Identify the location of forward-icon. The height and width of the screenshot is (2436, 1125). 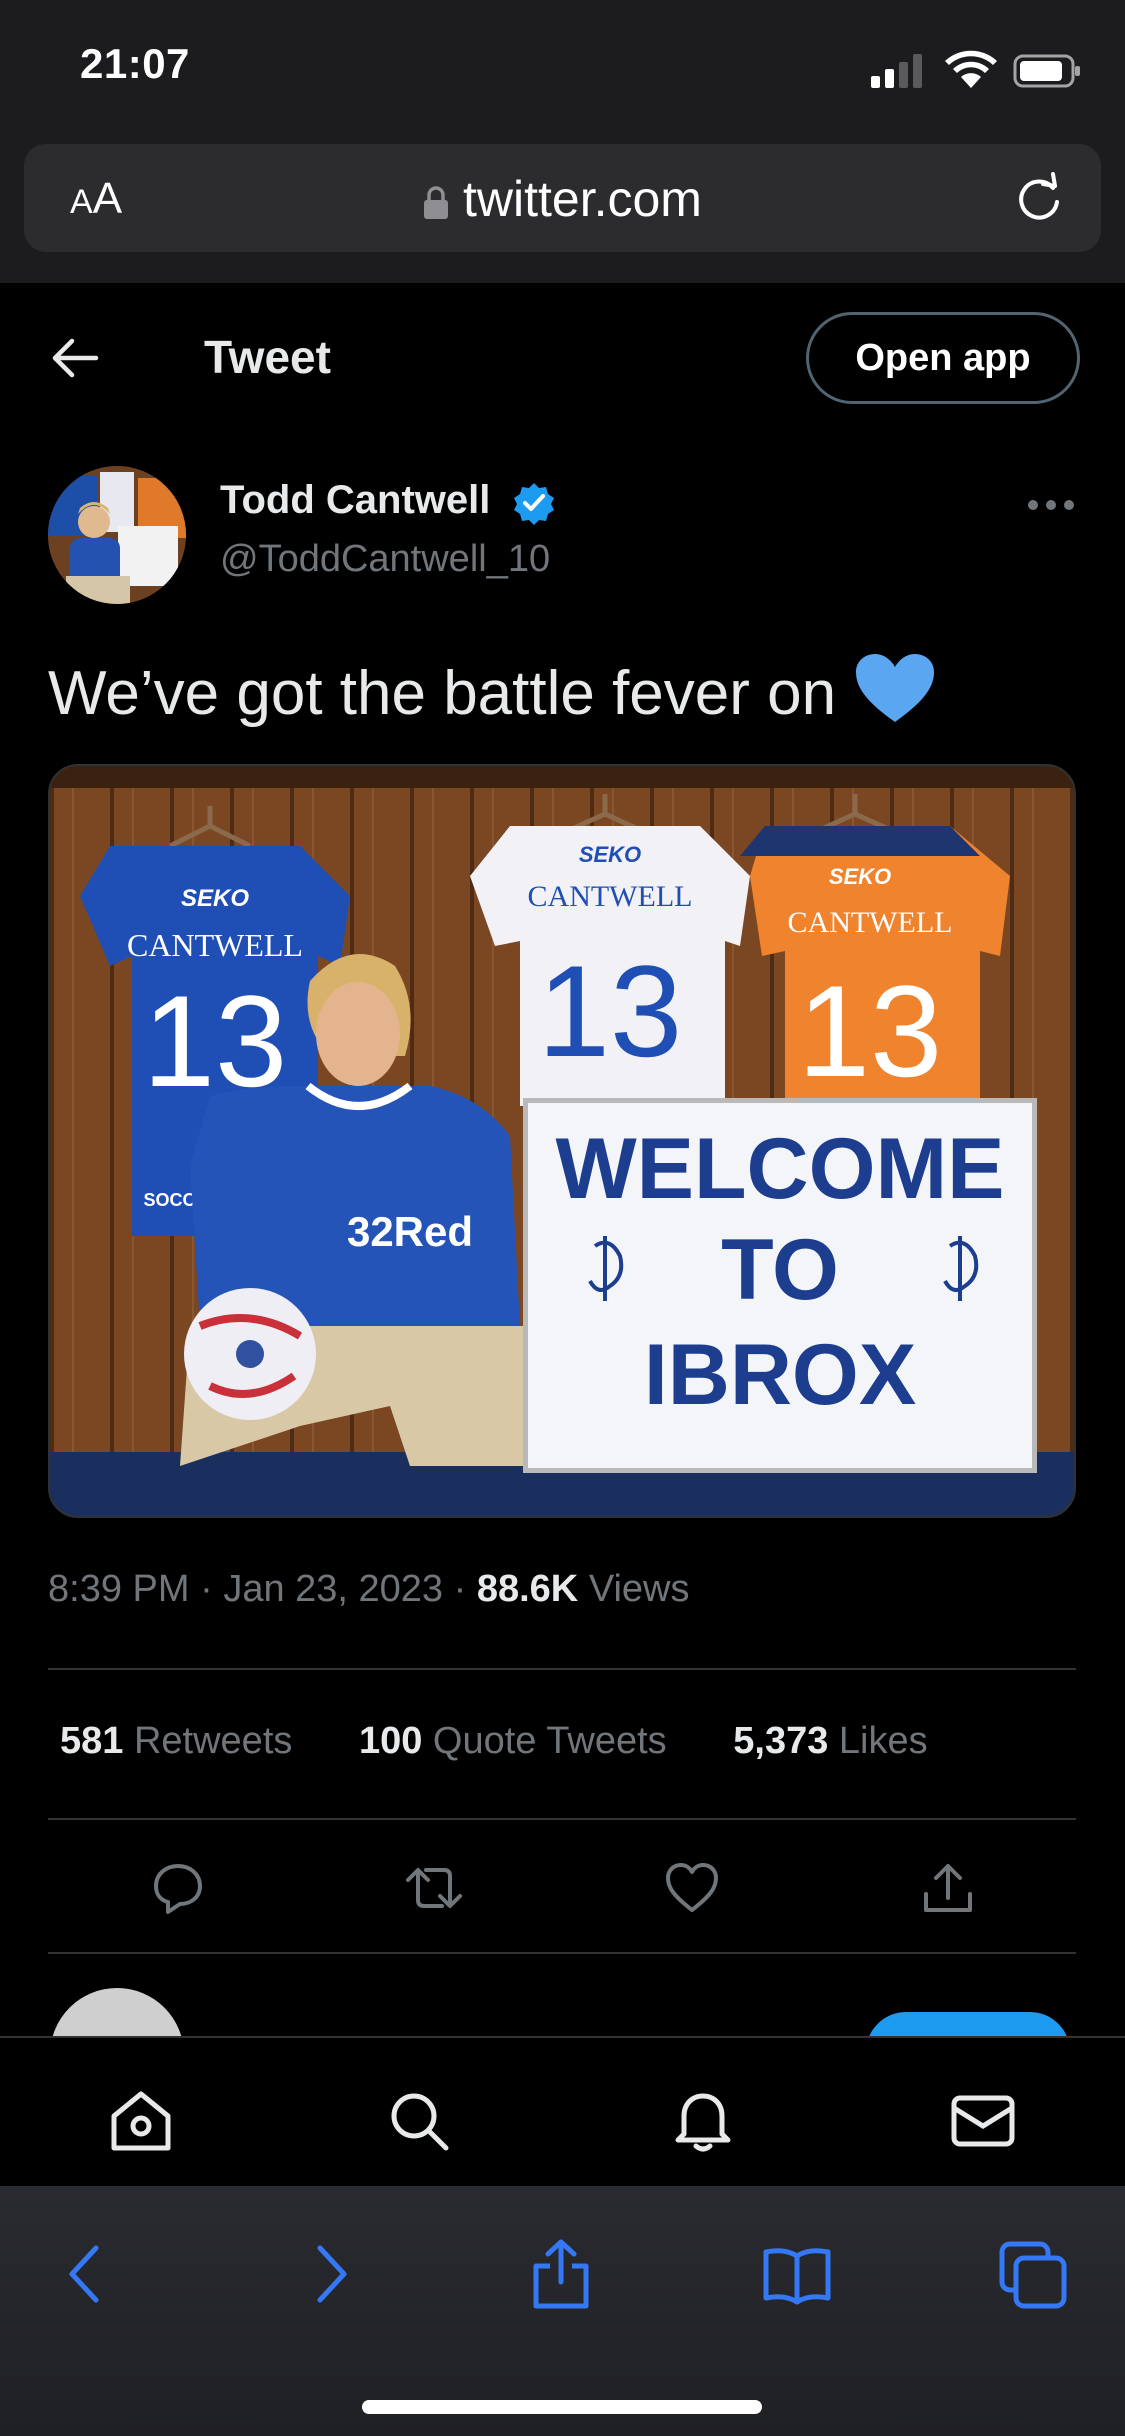
(329, 2274).